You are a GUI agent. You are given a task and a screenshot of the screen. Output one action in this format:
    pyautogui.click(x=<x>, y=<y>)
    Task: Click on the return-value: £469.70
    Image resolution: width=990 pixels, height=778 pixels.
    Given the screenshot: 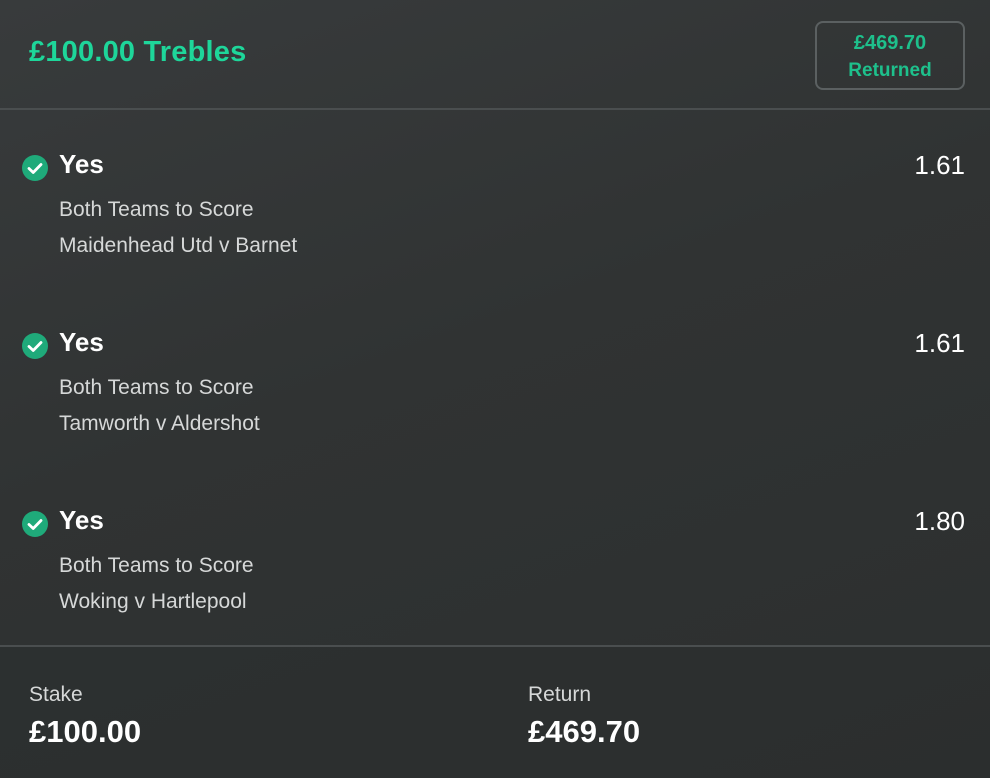 What is the action you would take?
    pyautogui.click(x=584, y=731)
    